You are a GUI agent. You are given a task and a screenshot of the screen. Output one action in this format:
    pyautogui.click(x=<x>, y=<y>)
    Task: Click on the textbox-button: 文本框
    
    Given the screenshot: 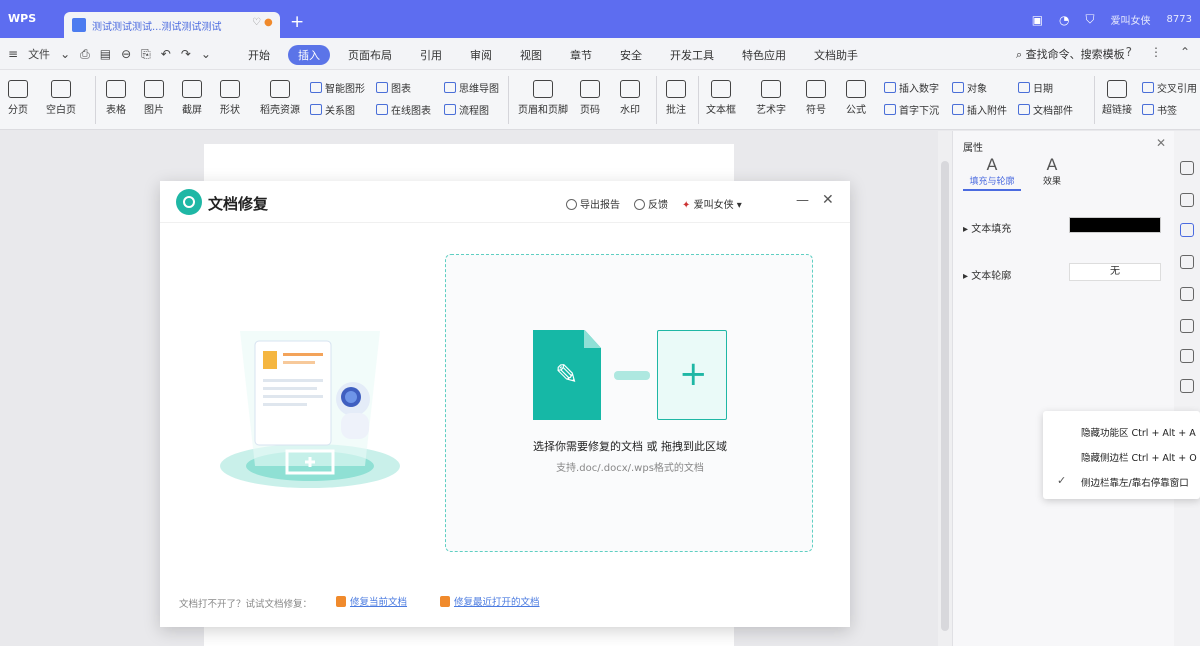 What is the action you would take?
    pyautogui.click(x=721, y=98)
    